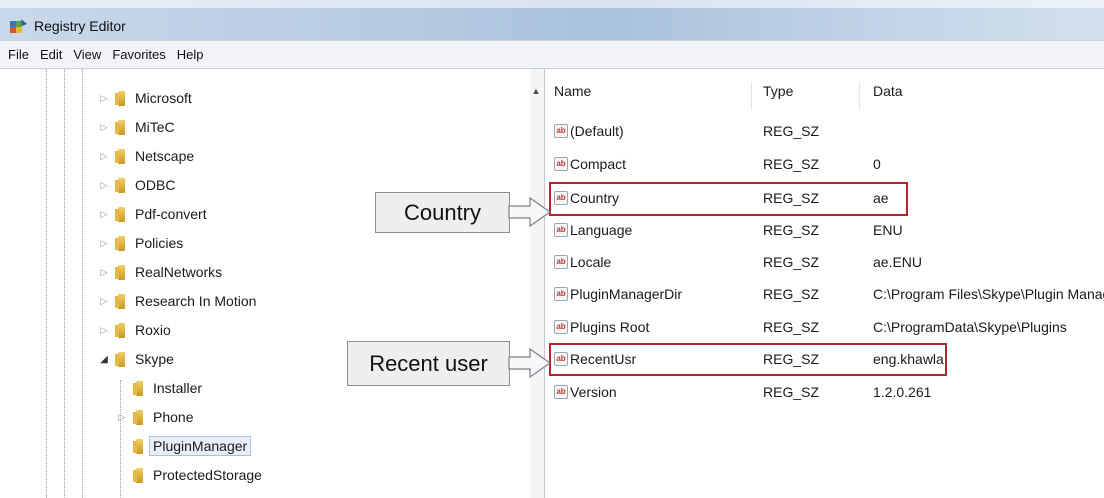 The height and width of the screenshot is (498, 1104). What do you see at coordinates (598, 164) in the screenshot?
I see `value-name: Compact` at bounding box center [598, 164].